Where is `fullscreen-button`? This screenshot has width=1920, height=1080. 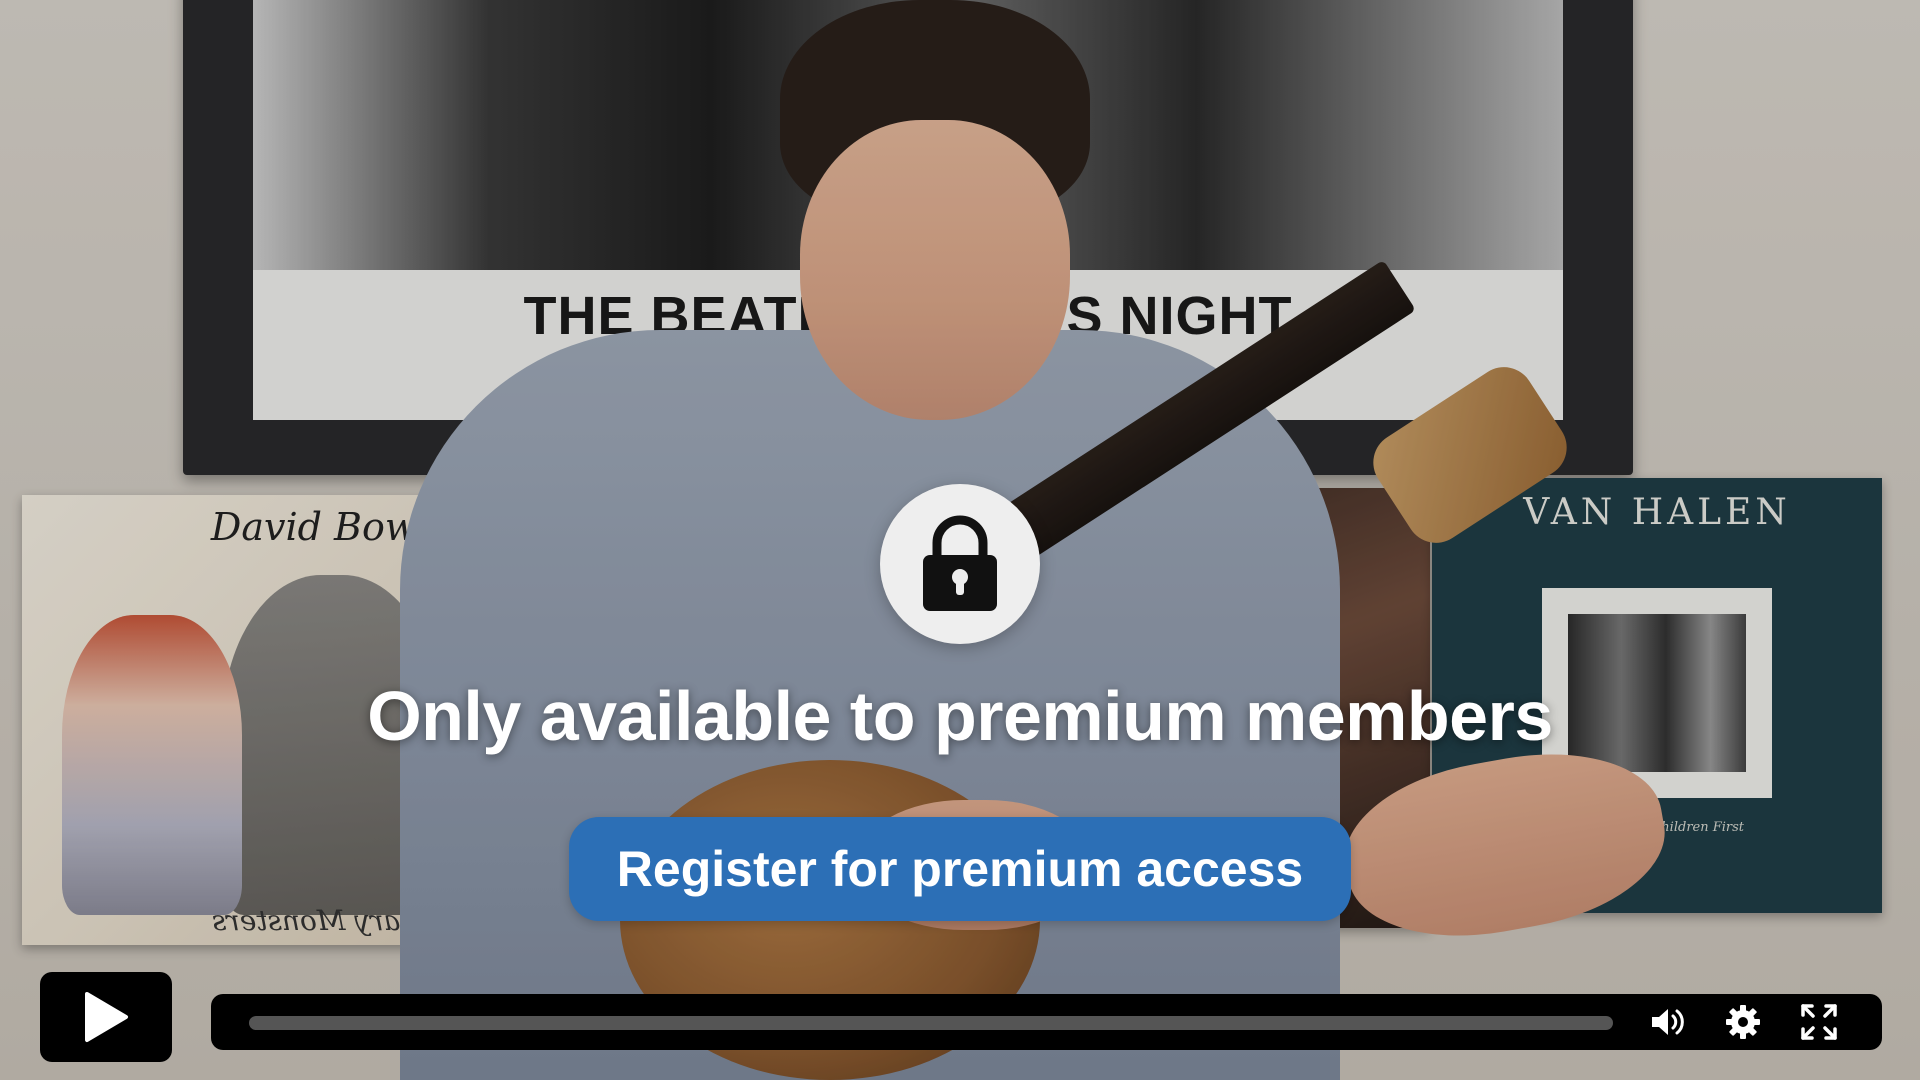 fullscreen-button is located at coordinates (1819, 1022).